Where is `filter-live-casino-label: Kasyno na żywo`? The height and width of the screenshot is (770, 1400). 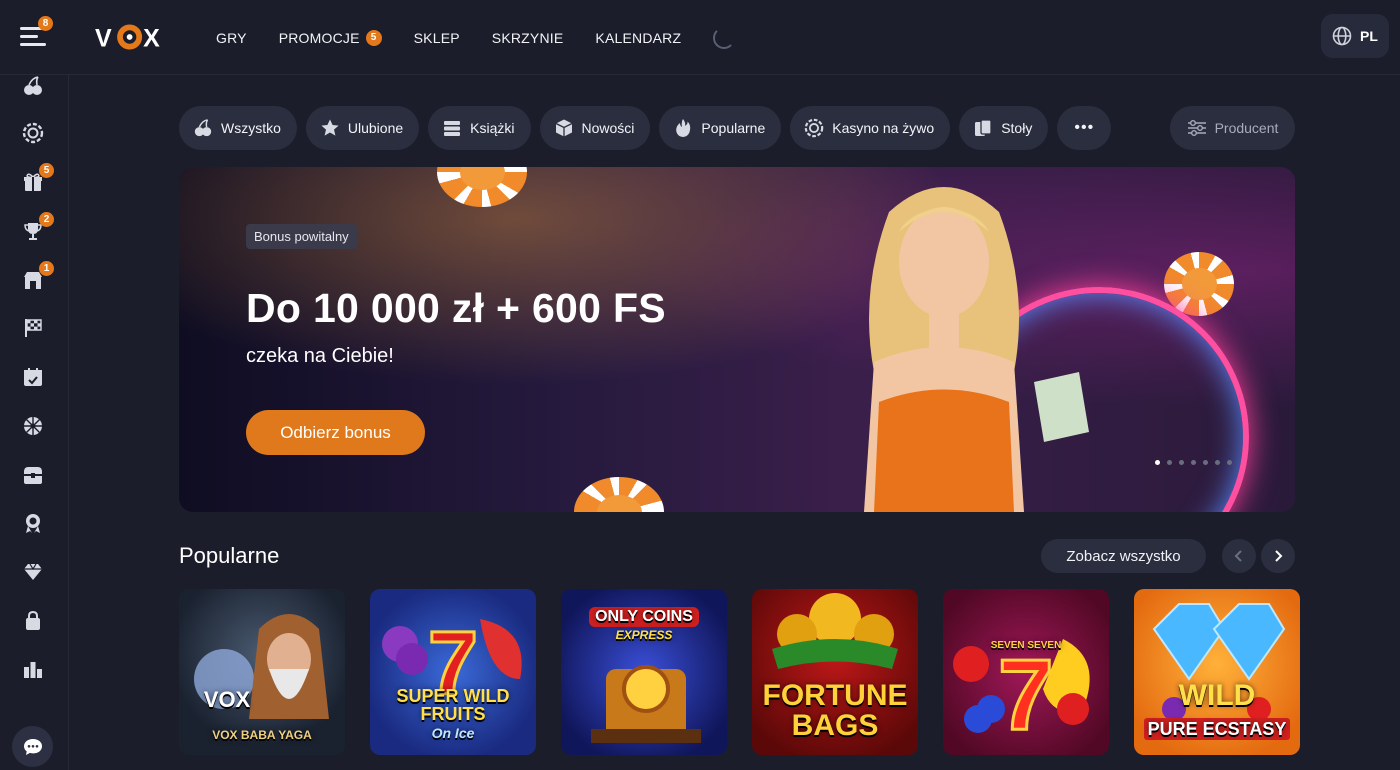 filter-live-casino-label: Kasyno na żywo is located at coordinates (883, 128).